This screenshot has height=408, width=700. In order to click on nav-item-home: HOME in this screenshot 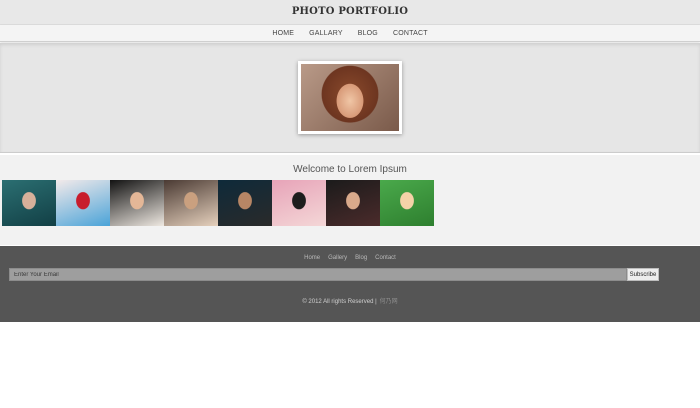, I will do `click(283, 33)`.